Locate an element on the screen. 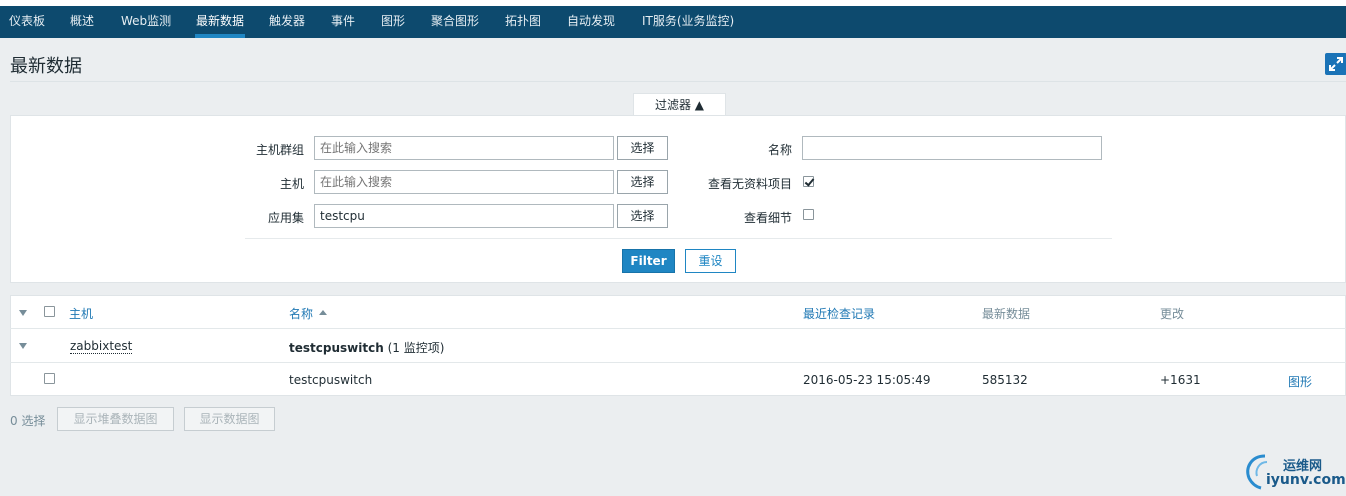 The height and width of the screenshot is (496, 1346). item-last-check: 2016-05-23 15:05:49 is located at coordinates (867, 380).